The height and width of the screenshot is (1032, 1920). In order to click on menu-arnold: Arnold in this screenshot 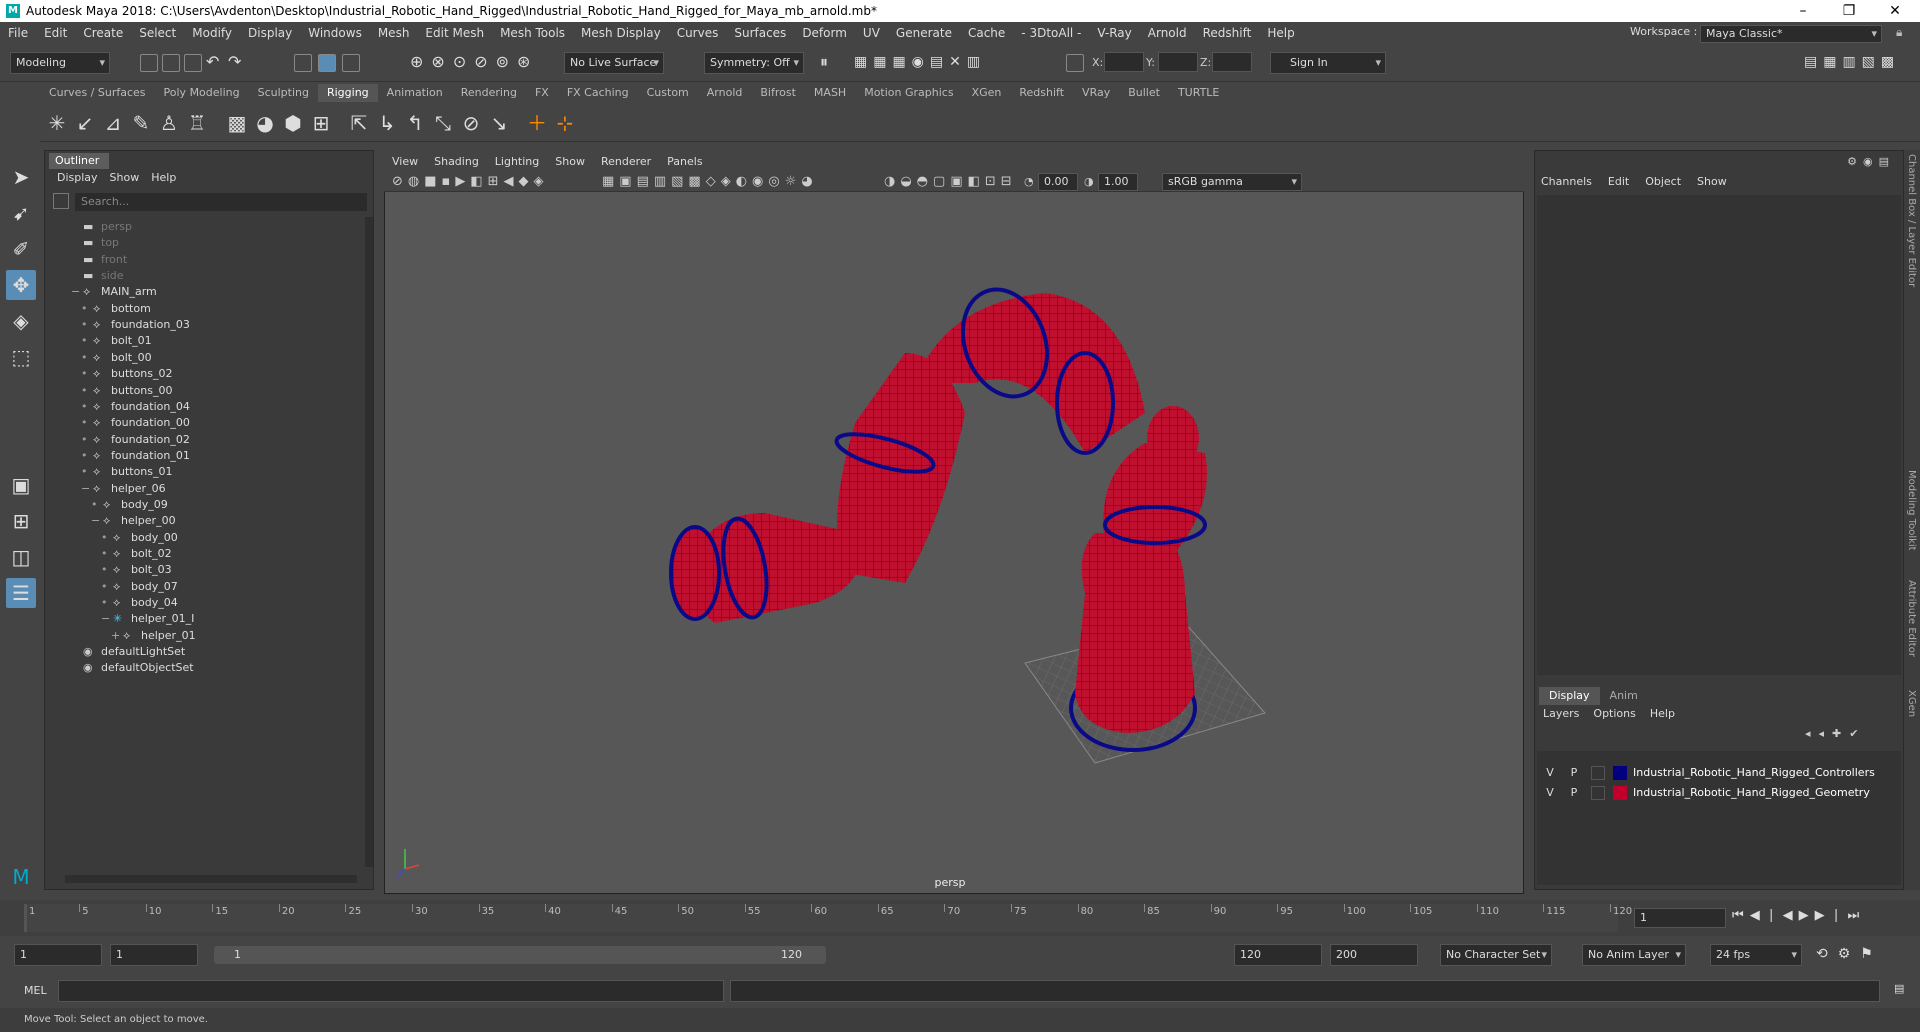, I will do `click(1167, 33)`.